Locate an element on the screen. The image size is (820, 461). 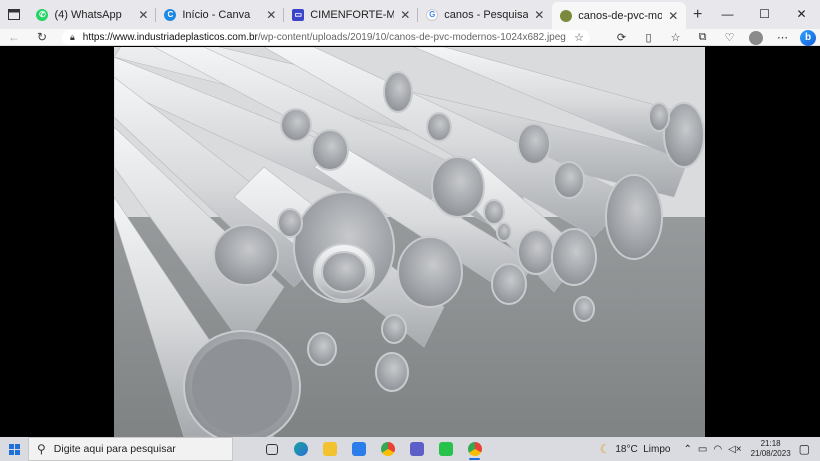
task-view-icon is located at coordinates (271, 449).